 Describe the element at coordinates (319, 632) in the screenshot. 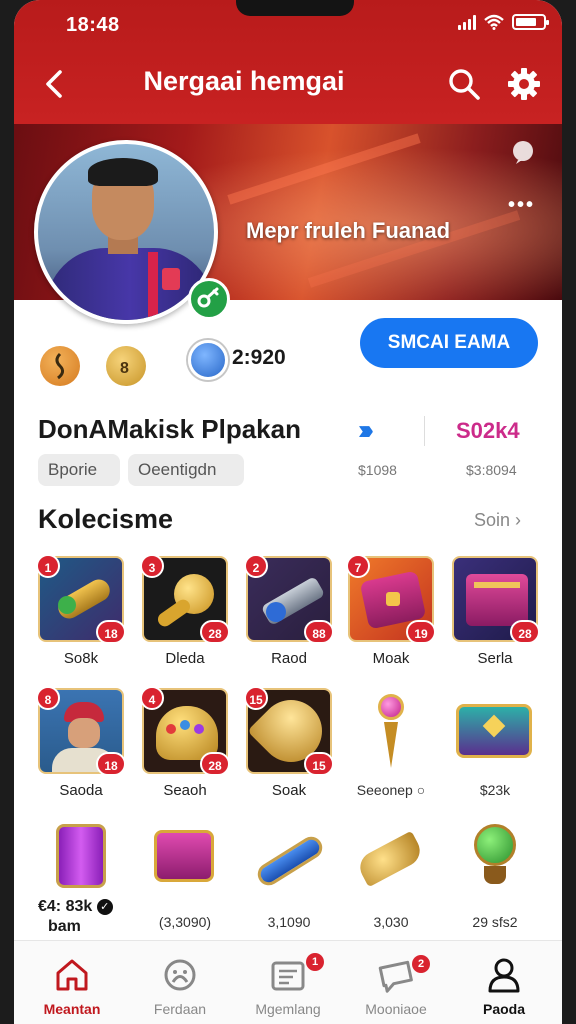

I see `item-count: 88` at that location.